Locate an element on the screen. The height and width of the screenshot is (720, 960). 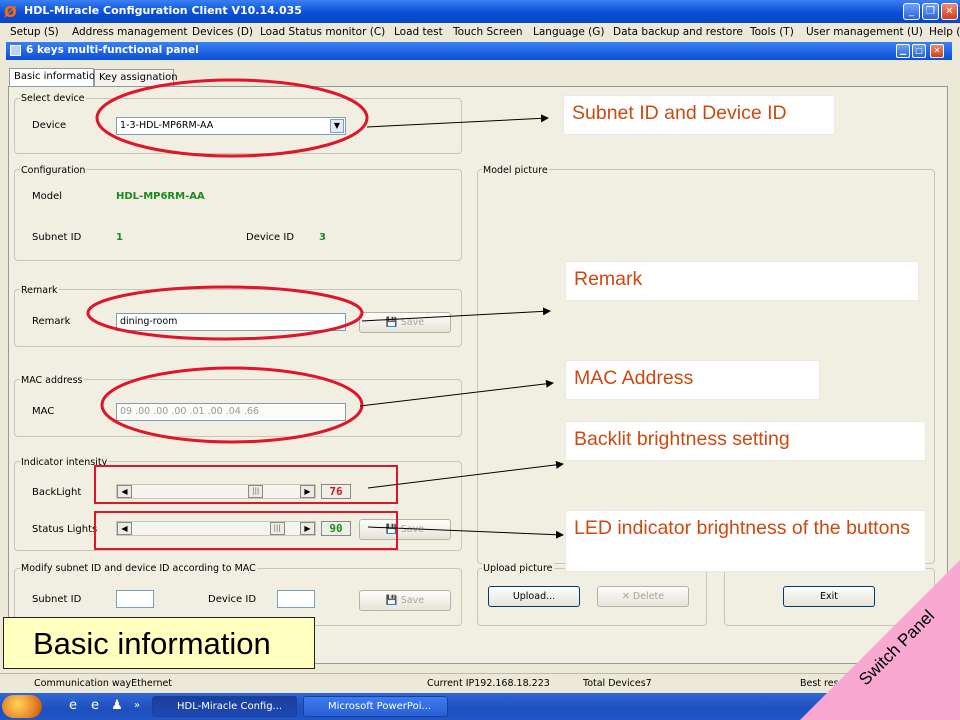
delete-x-icon: ✕ is located at coordinates (625, 596).